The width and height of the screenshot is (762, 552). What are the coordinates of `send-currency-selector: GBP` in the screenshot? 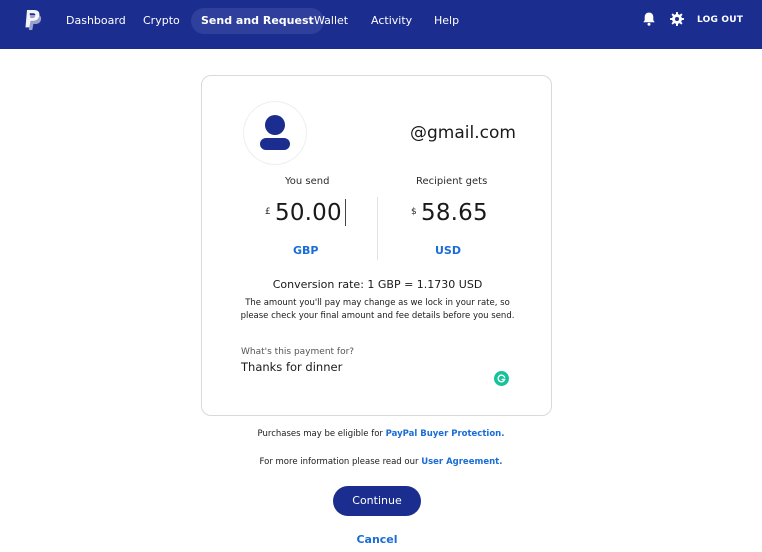 It's located at (305, 250).